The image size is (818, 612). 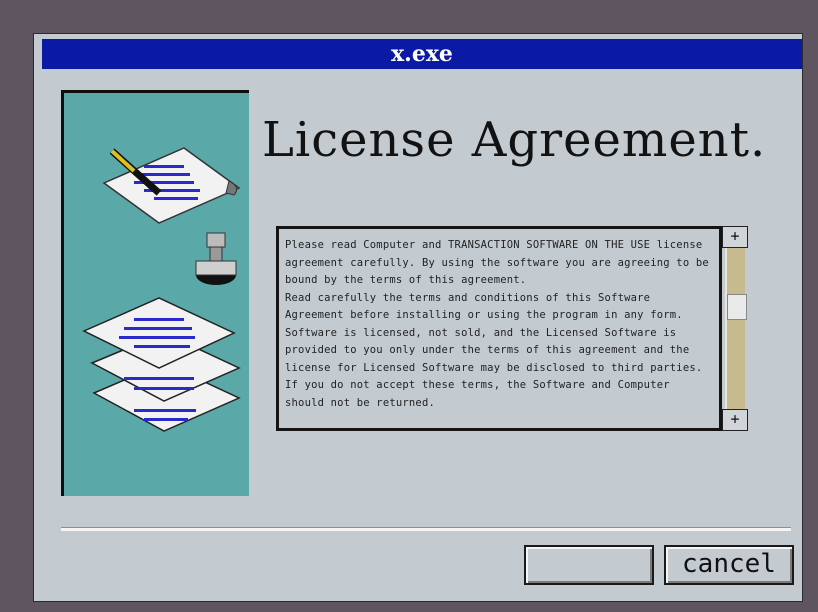 What do you see at coordinates (735, 237) in the screenshot?
I see `scroll-up-button: +` at bounding box center [735, 237].